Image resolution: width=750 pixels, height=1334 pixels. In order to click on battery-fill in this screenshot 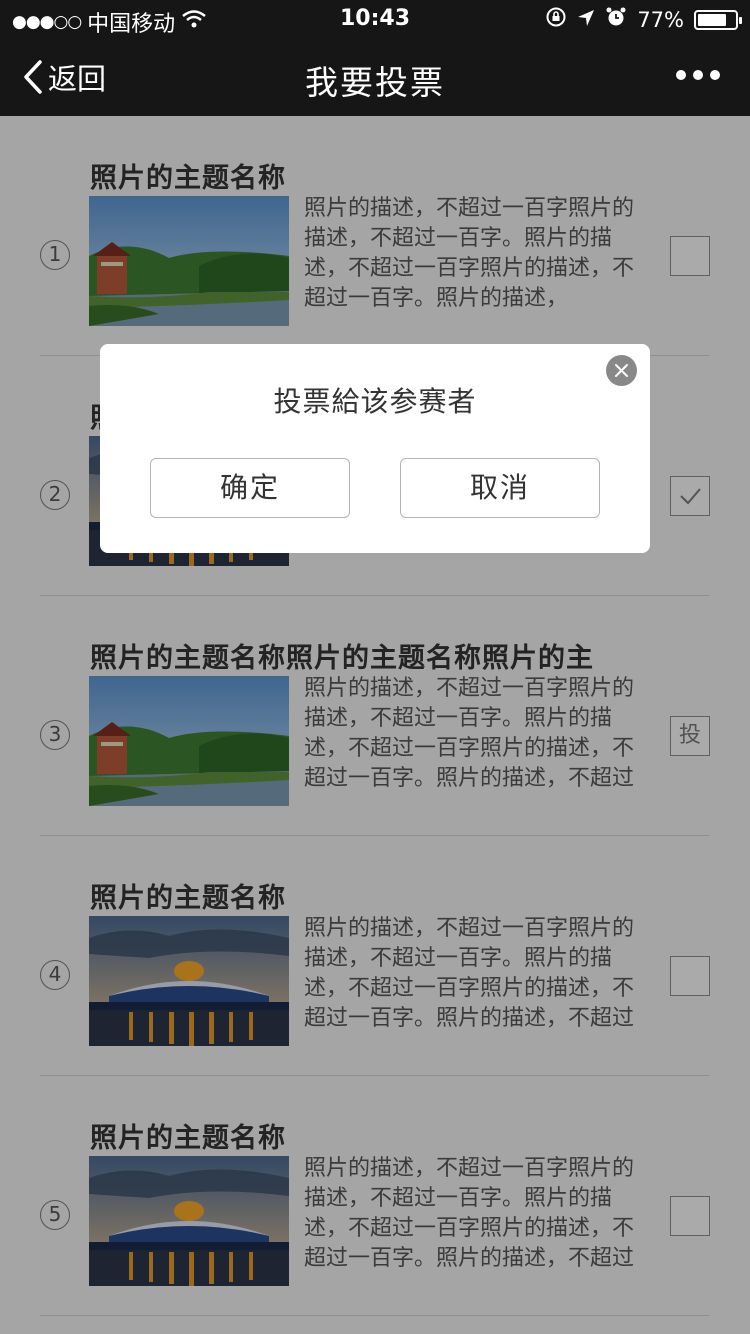, I will do `click(712, 19)`.